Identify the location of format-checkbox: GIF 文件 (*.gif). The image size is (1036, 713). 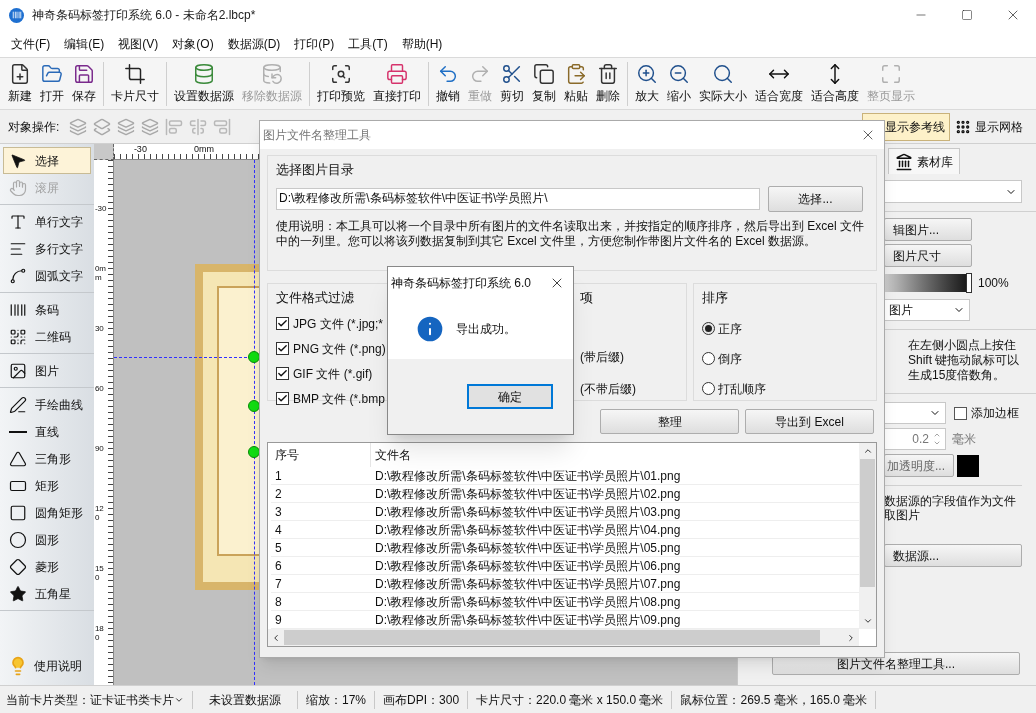
(324, 373).